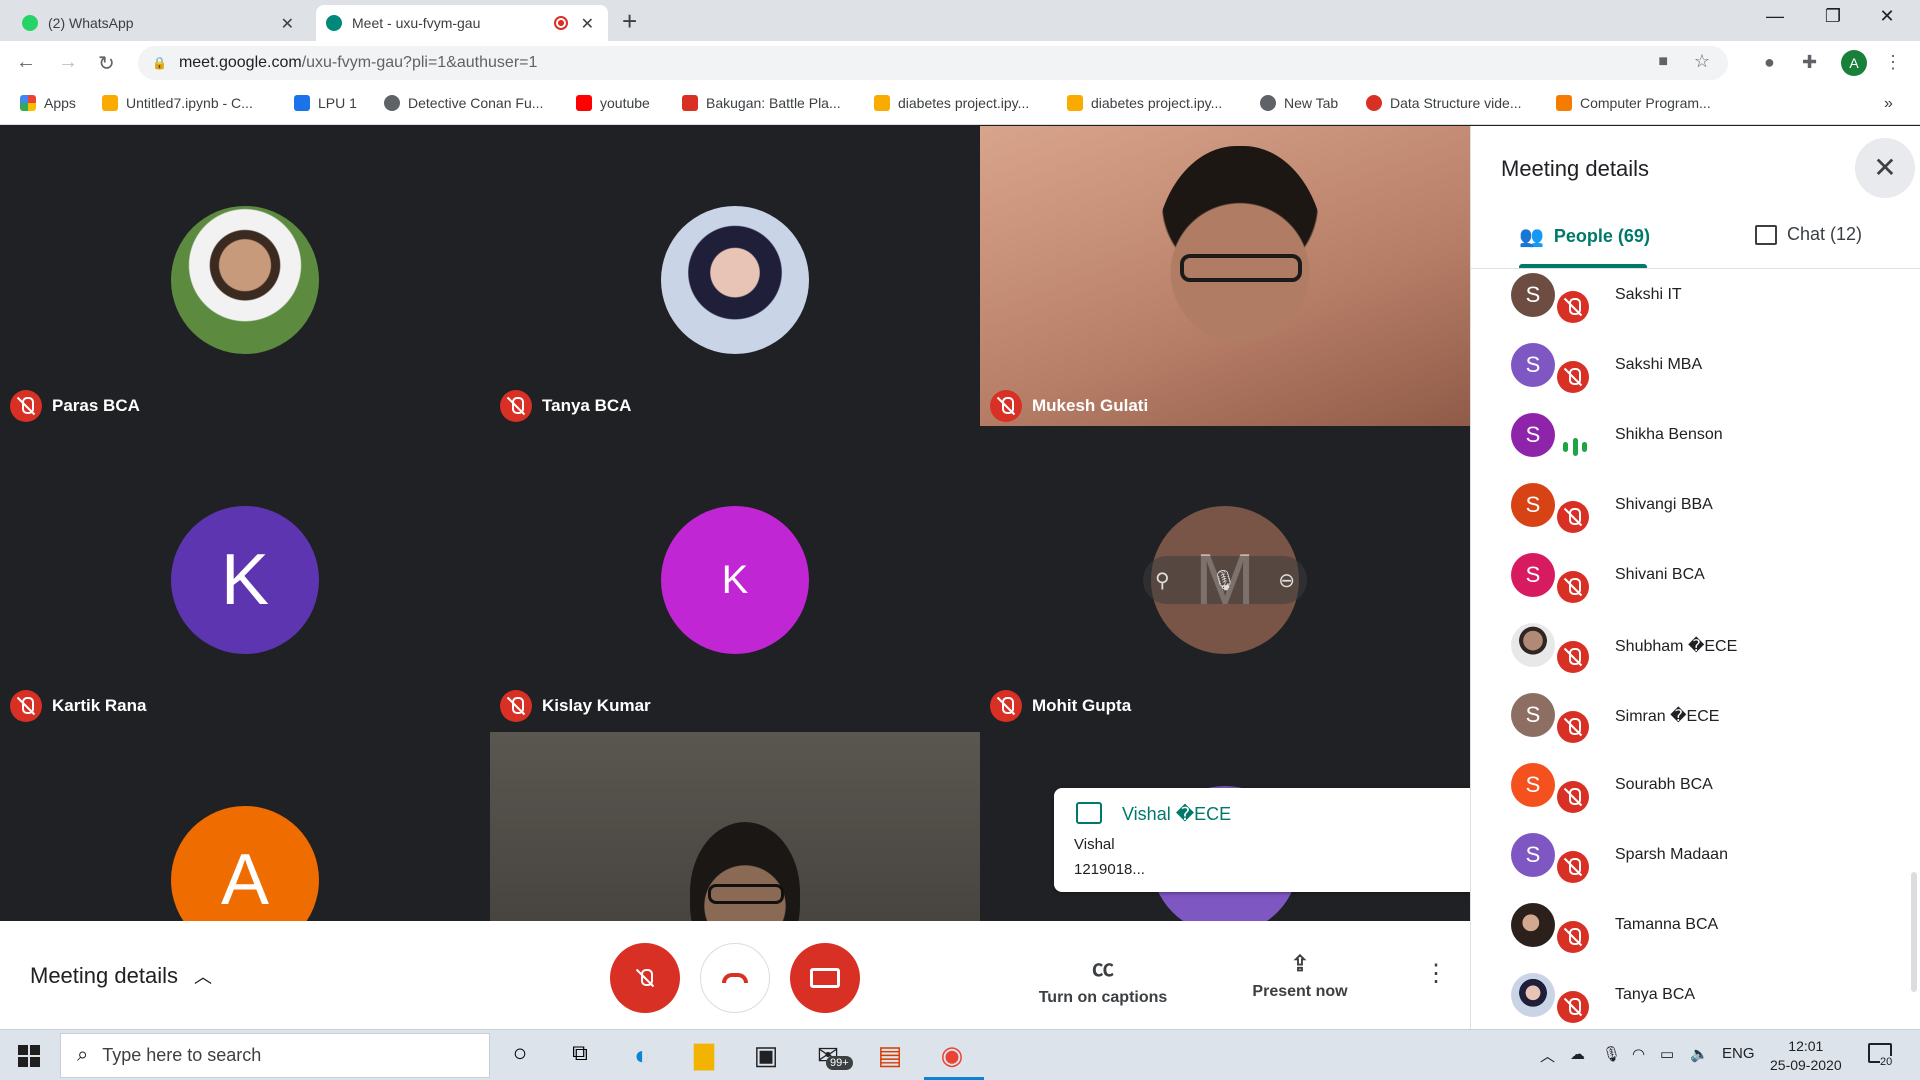 Image resolution: width=1920 pixels, height=1080 pixels. I want to click on person-name: Sakshi MBA, so click(1659, 364).